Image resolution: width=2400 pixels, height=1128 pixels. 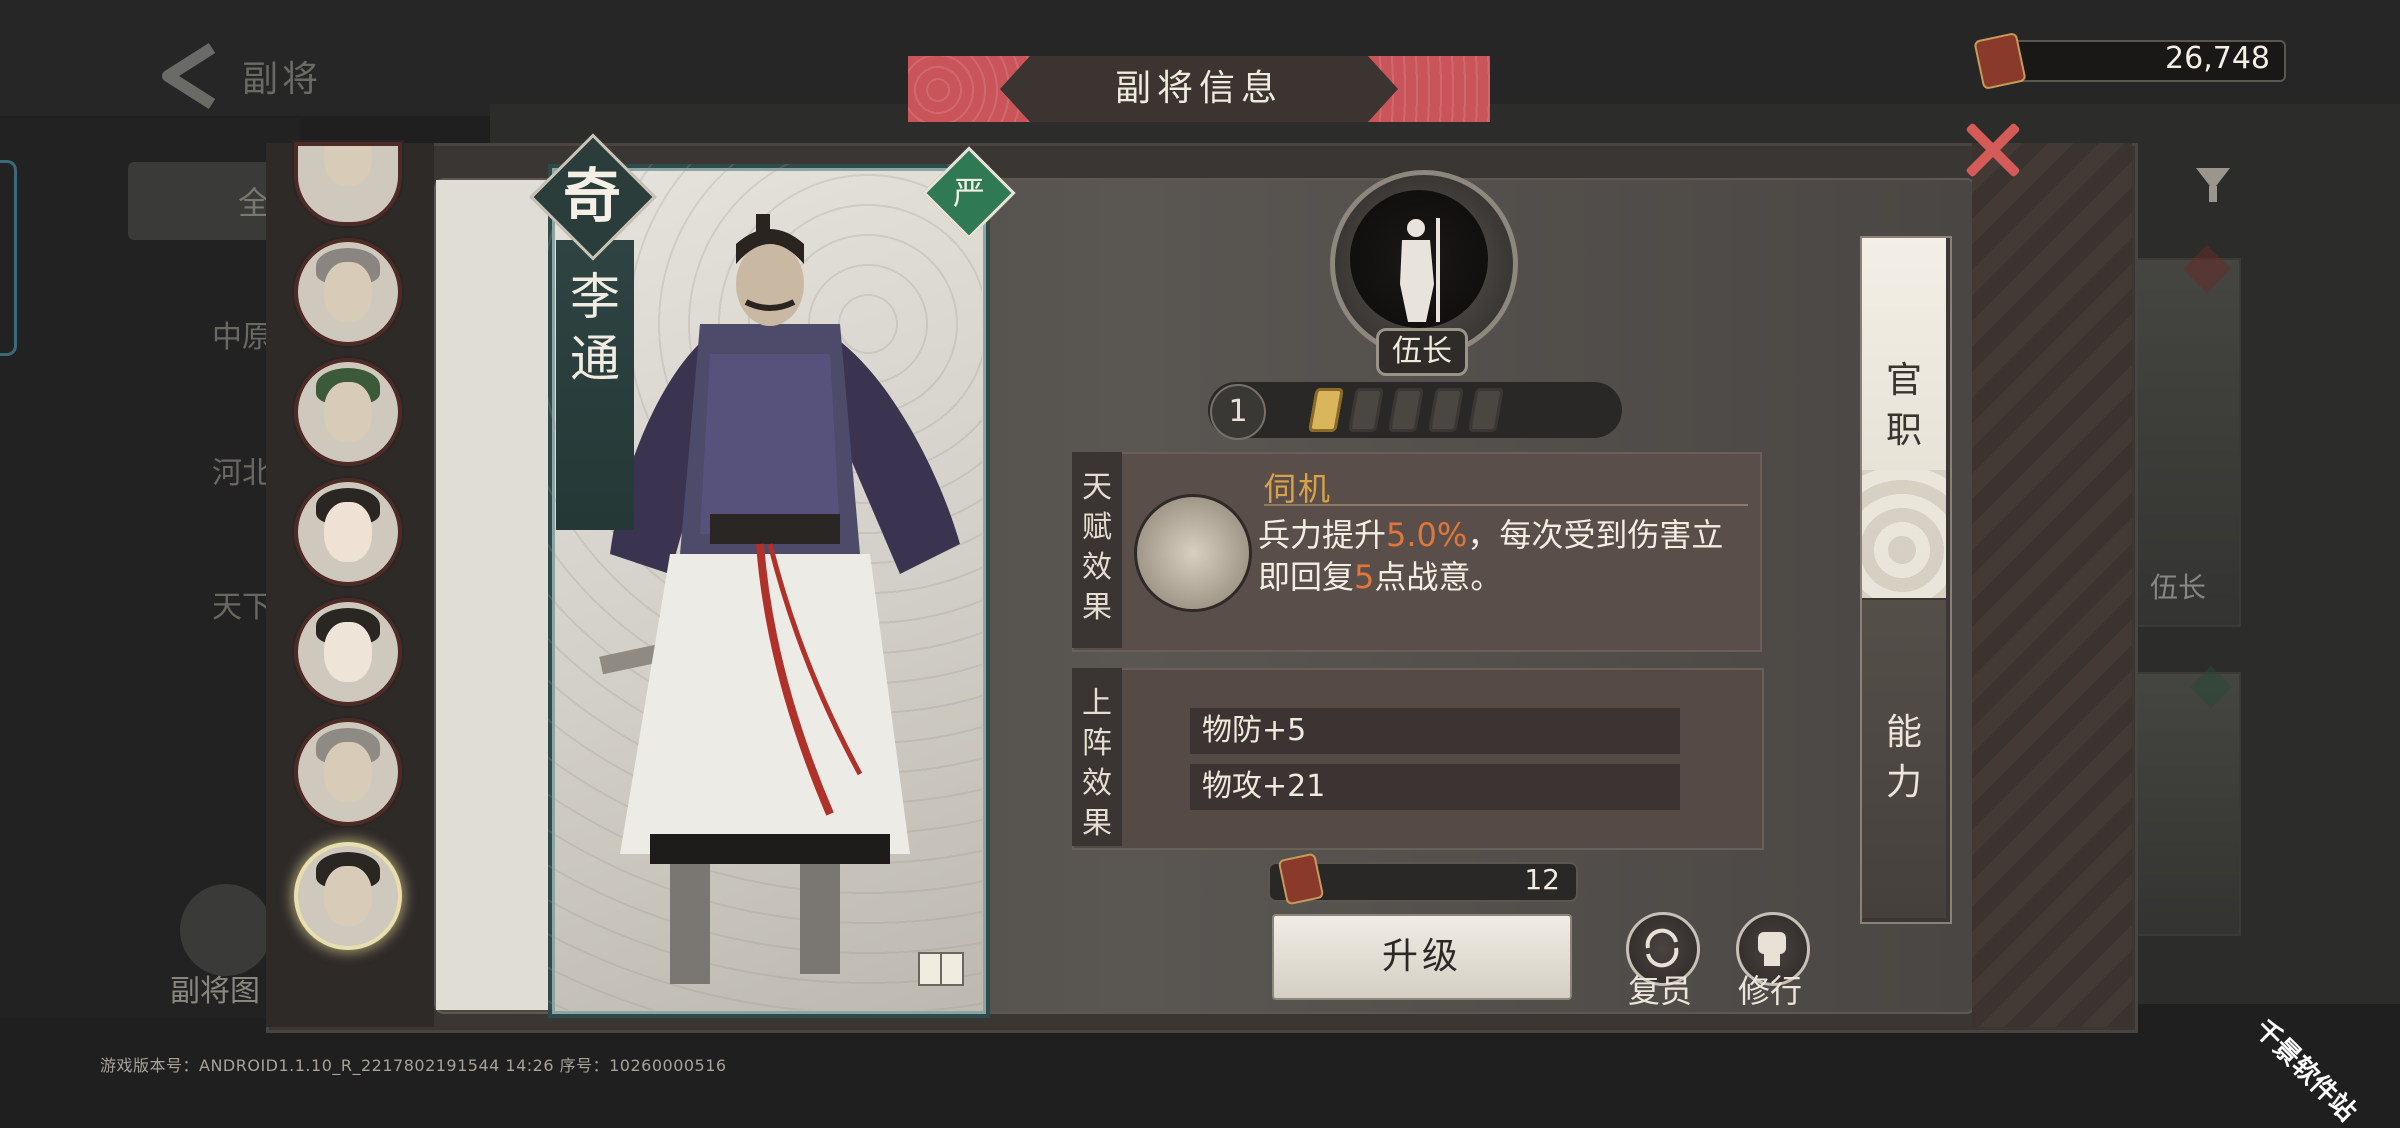 What do you see at coordinates (1770, 989) in the screenshot?
I see `train-label: 修行` at bounding box center [1770, 989].